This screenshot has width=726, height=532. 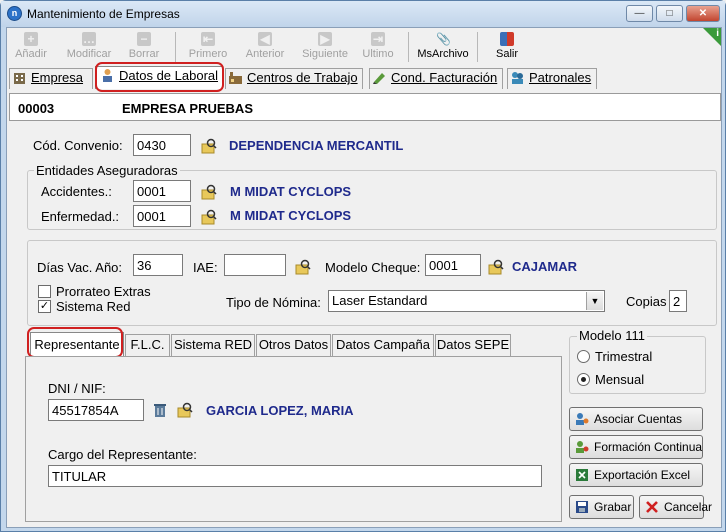 What do you see at coordinates (213, 345) in the screenshot?
I see `subtab-sistema-red: Sistema RED` at bounding box center [213, 345].